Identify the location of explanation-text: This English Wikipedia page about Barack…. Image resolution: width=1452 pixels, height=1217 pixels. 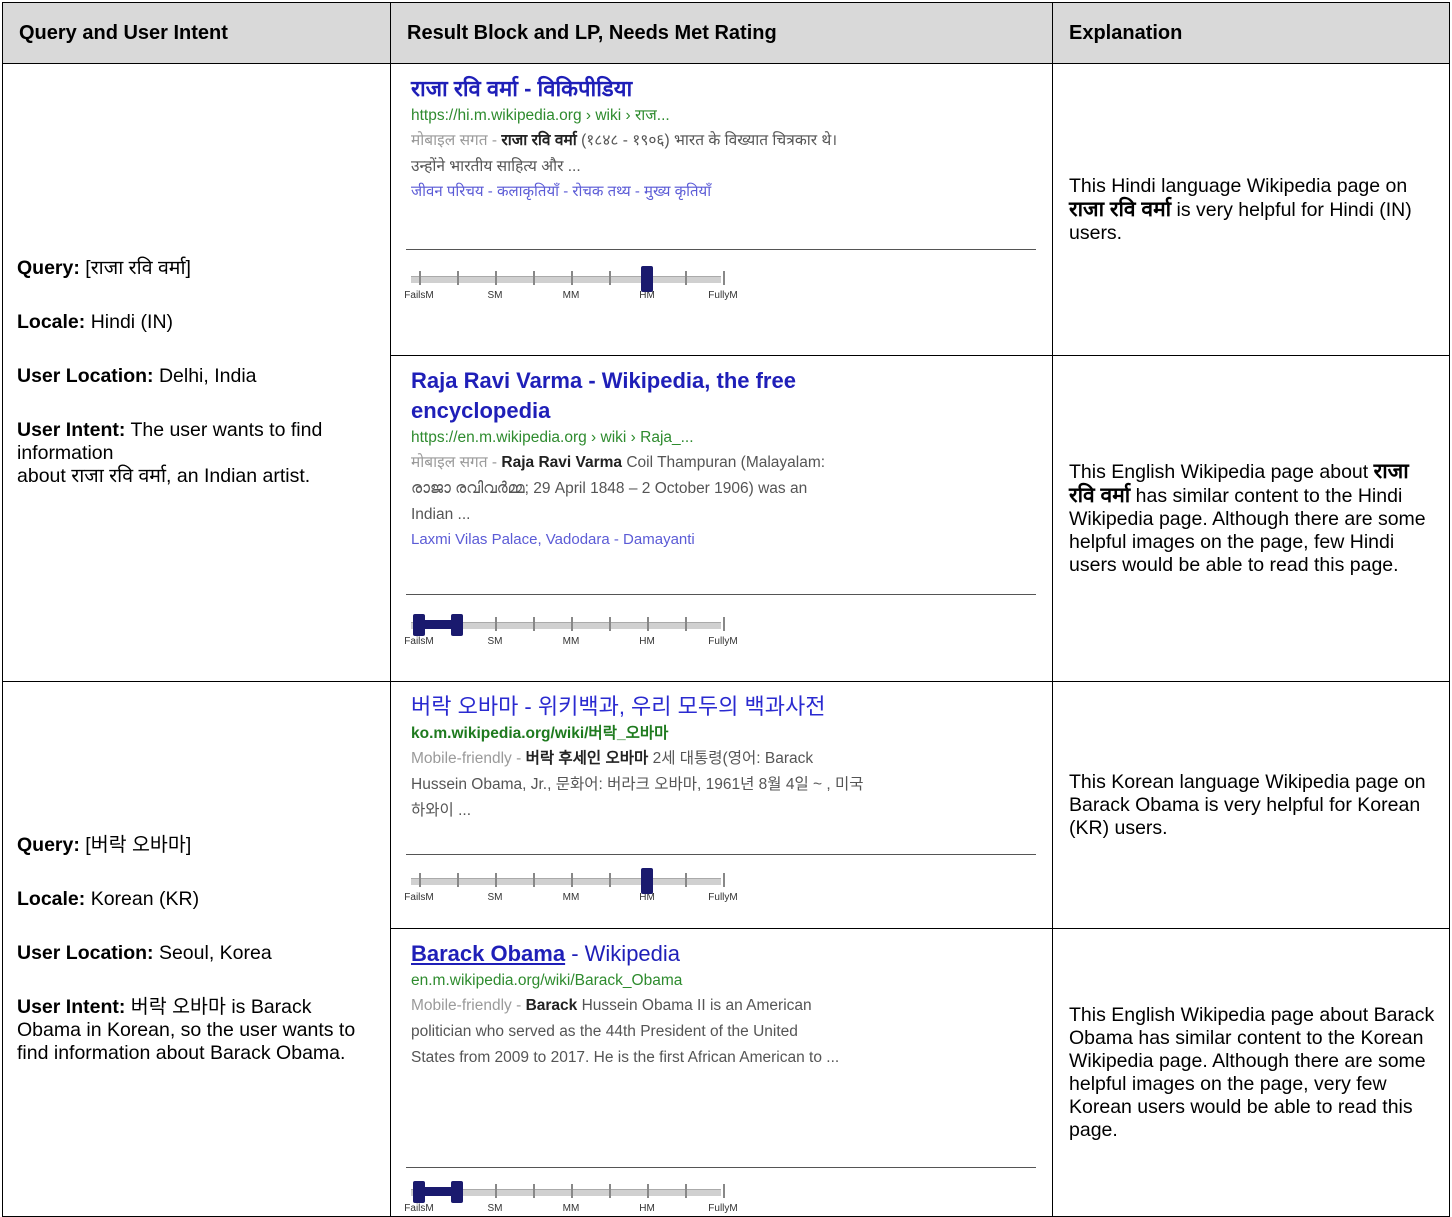
(1252, 1072).